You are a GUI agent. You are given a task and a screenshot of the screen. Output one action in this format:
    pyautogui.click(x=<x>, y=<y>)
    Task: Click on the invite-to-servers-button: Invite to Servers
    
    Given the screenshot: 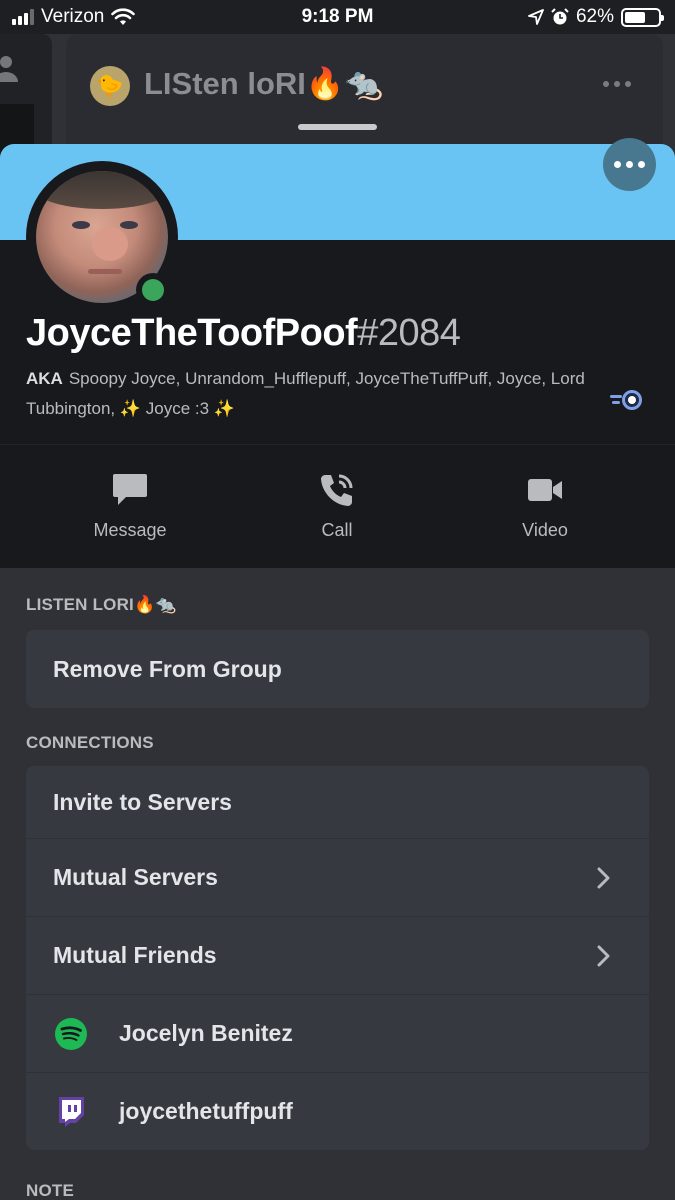 What is the action you would take?
    pyautogui.click(x=337, y=802)
    